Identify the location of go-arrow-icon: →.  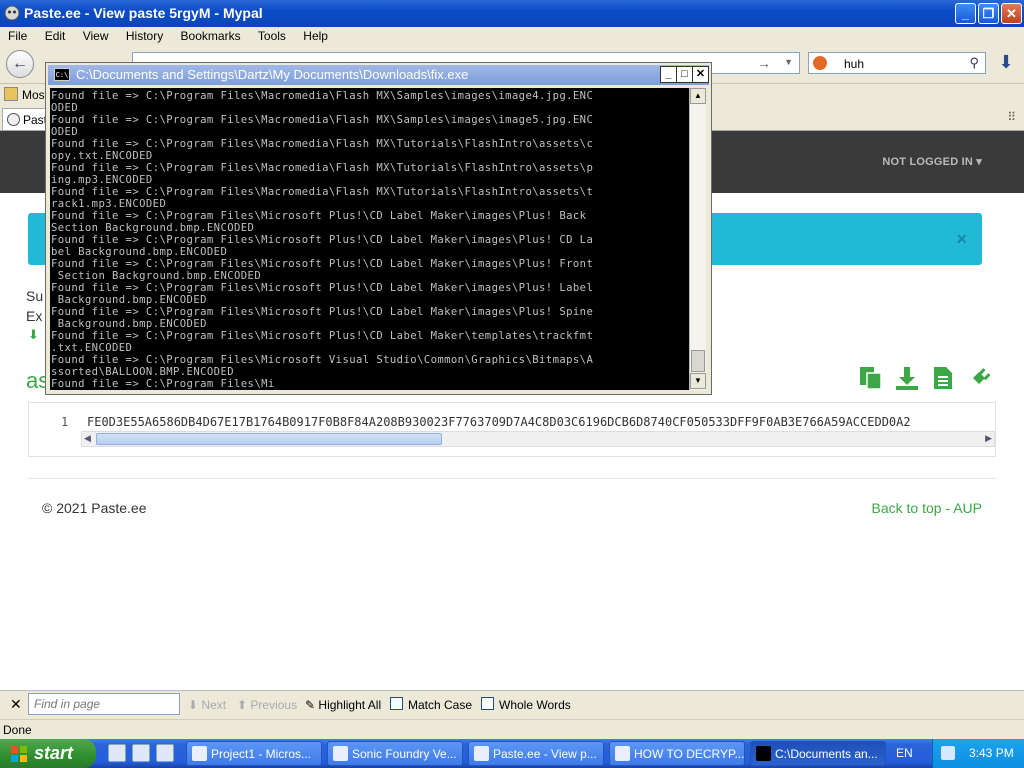
(764, 63).